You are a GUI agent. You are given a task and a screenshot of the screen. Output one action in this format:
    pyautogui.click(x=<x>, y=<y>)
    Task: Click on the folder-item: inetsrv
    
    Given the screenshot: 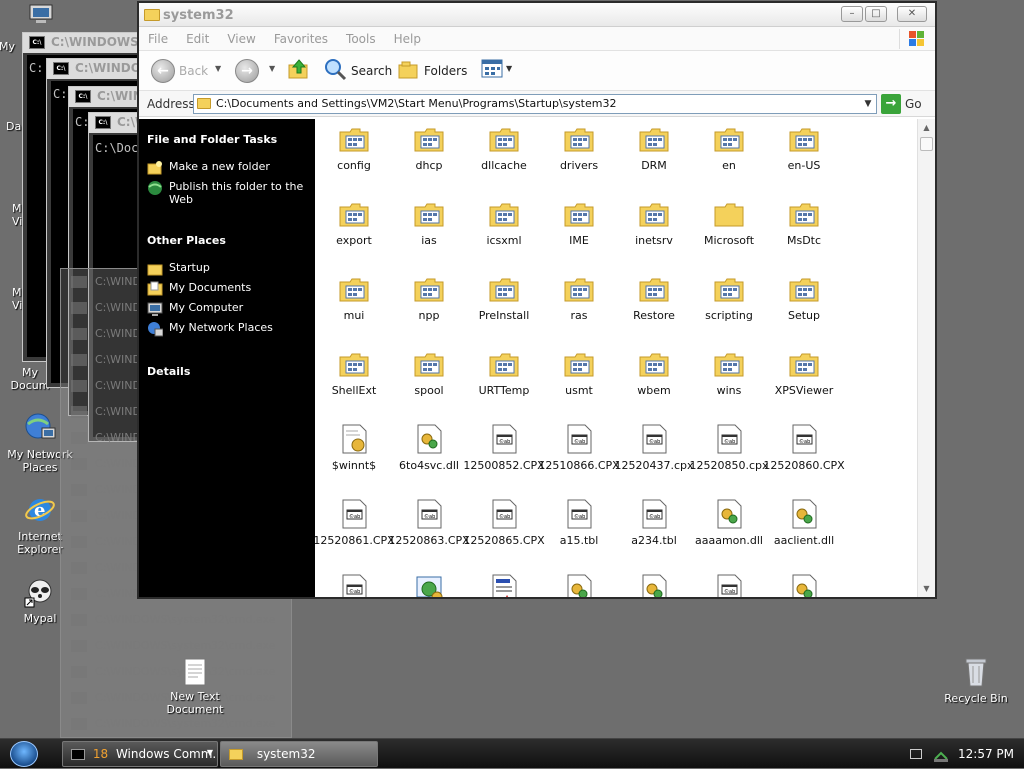 What is the action you would take?
    pyautogui.click(x=654, y=231)
    